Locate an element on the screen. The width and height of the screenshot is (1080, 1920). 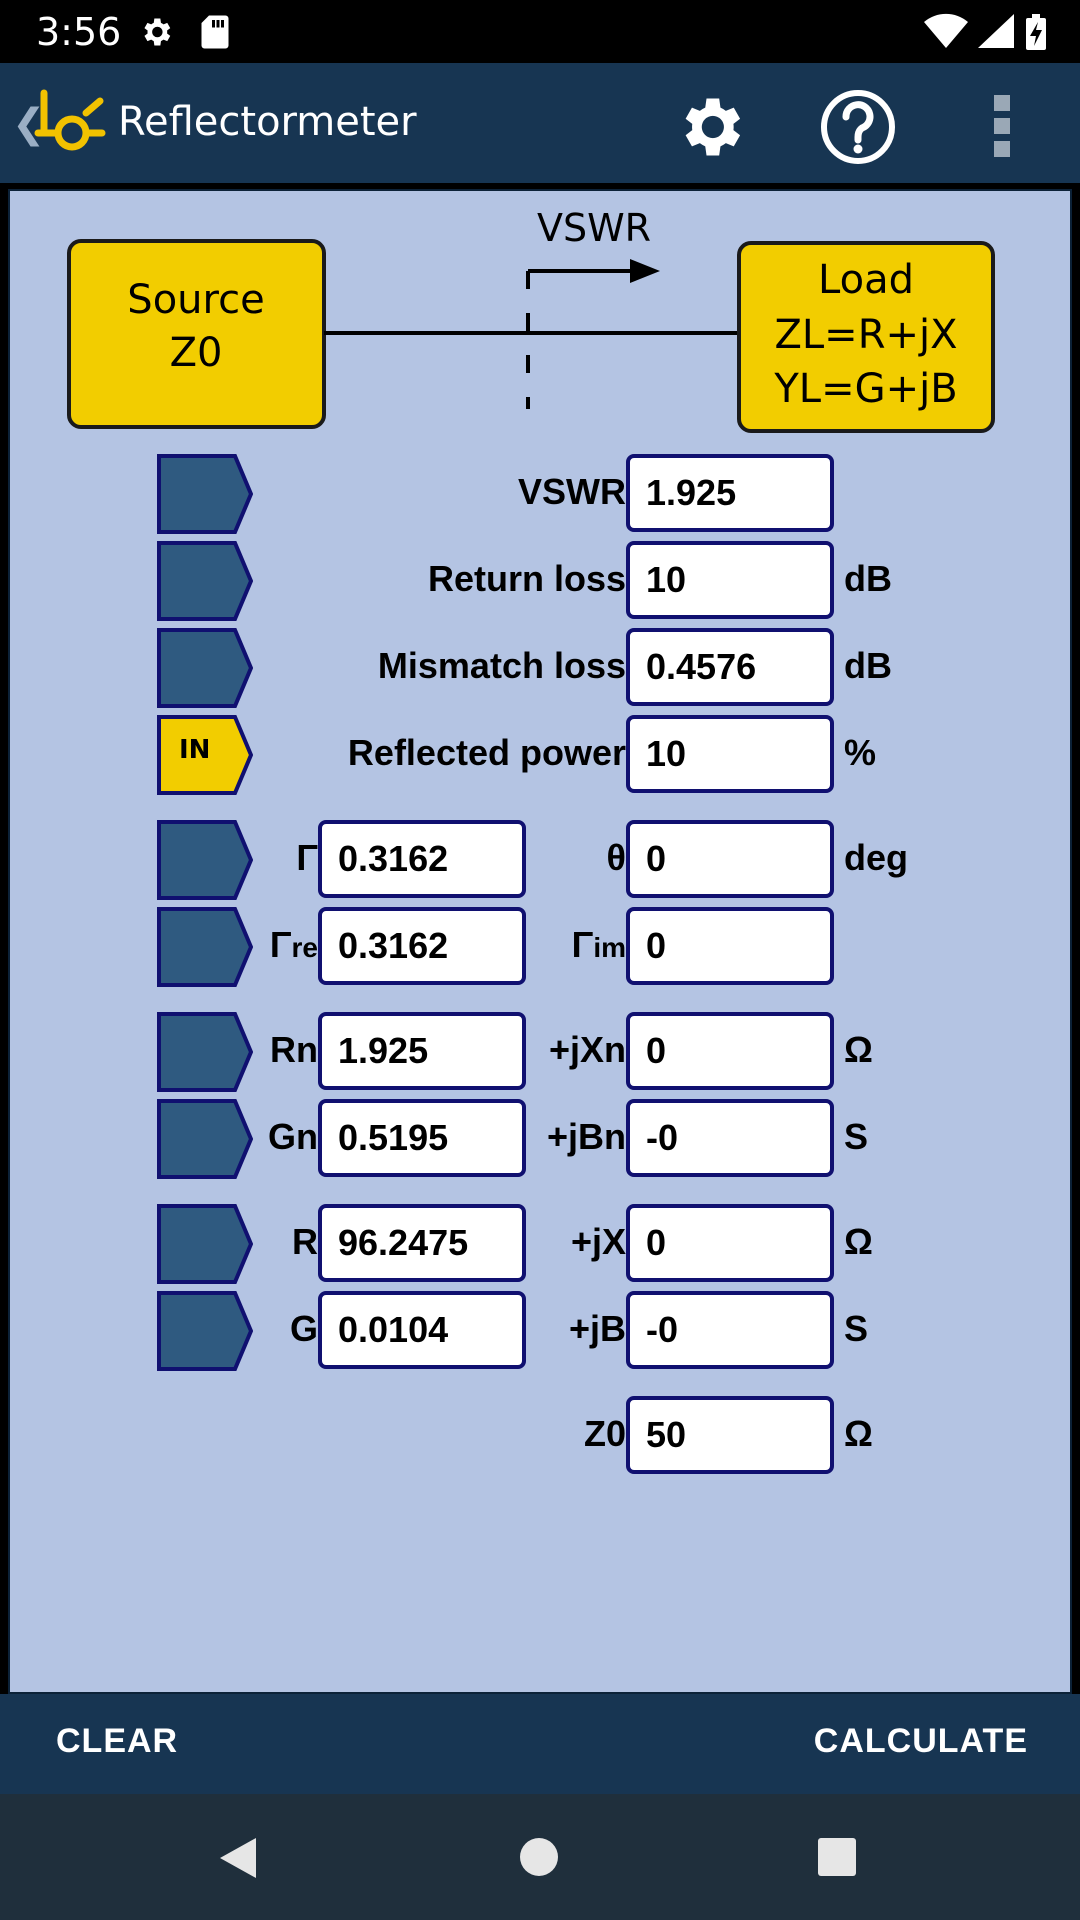
clear-button: CLEAR is located at coordinates (117, 1741).